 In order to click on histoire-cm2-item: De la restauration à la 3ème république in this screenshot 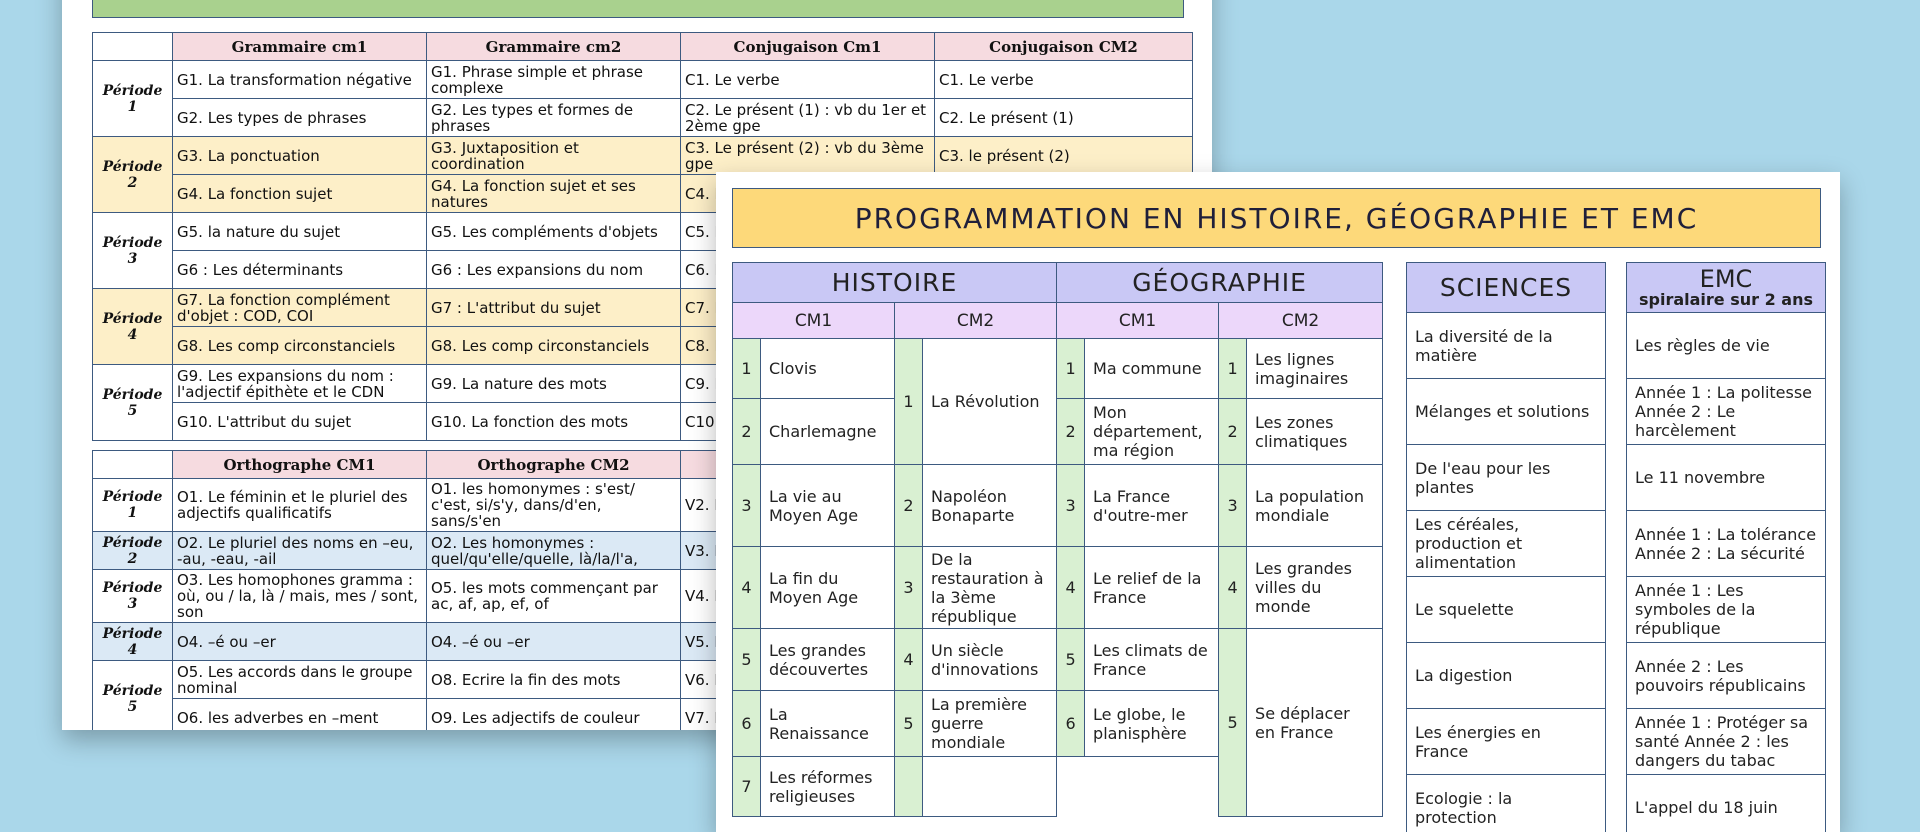, I will do `click(990, 588)`.